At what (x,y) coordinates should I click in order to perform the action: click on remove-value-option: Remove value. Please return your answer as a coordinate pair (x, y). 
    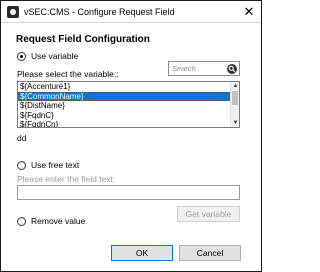
    Looking at the image, I should click on (51, 221).